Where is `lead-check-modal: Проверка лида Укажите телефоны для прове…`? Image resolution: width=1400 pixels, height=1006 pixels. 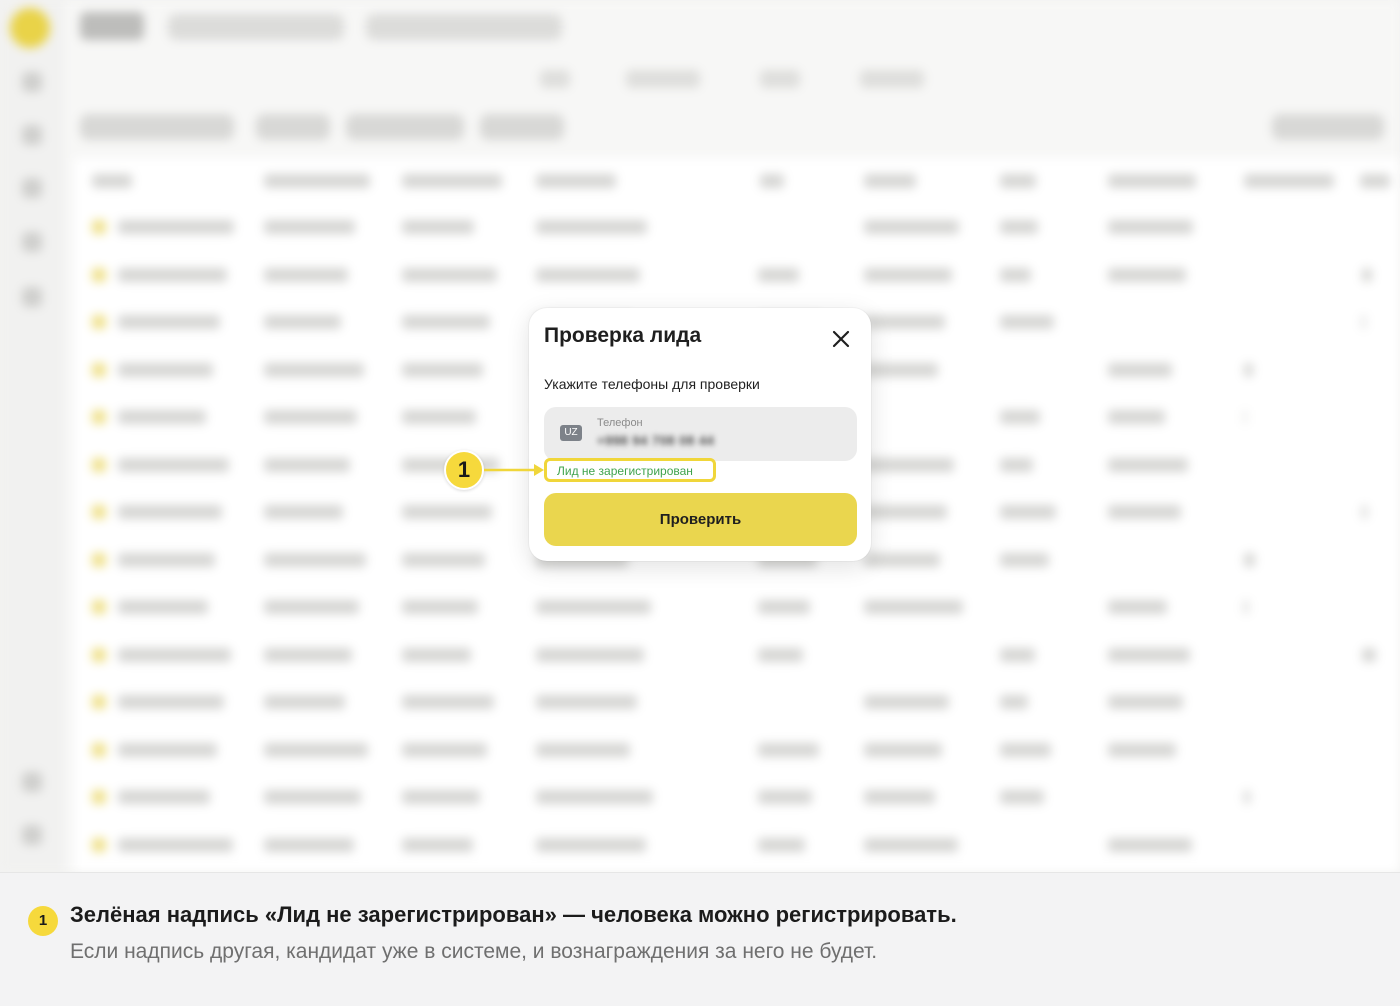 lead-check-modal: Проверка лида Укажите телефоны для прове… is located at coordinates (700, 434).